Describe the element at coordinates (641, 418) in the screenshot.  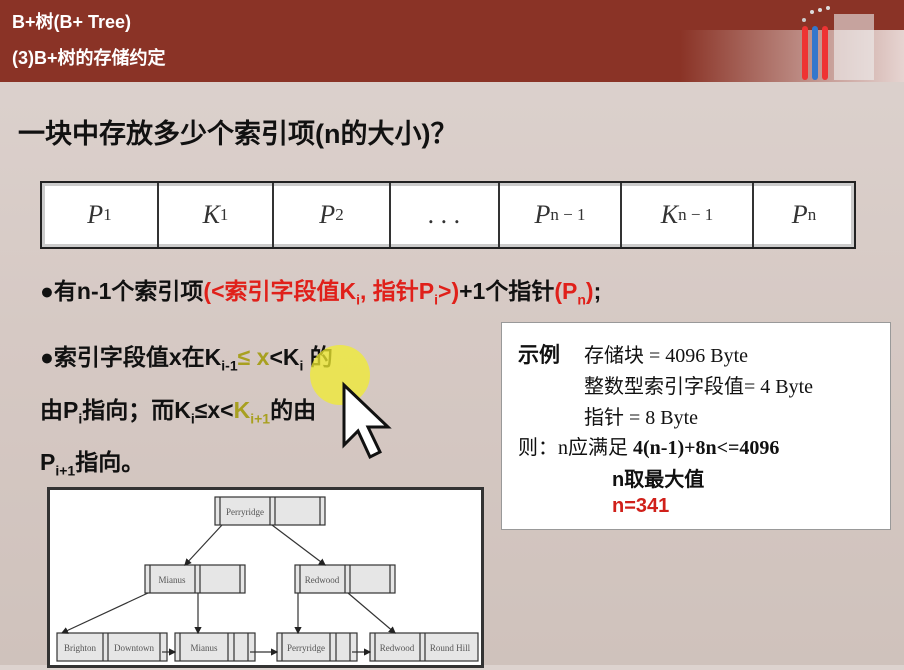
I see `example-pointer-size: 指针 = 8 Byte` at that location.